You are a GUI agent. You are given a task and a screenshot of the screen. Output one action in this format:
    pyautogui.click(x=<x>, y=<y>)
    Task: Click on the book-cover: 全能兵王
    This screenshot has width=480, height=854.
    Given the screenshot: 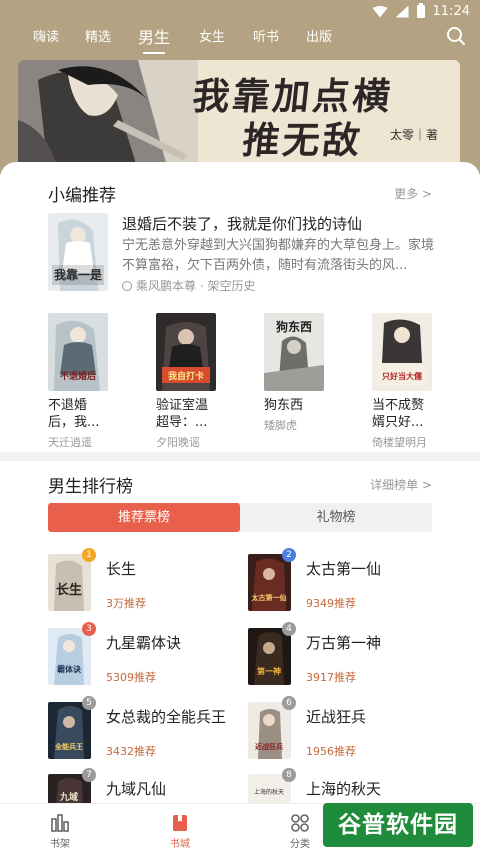 What is the action you would take?
    pyautogui.click(x=69, y=730)
    